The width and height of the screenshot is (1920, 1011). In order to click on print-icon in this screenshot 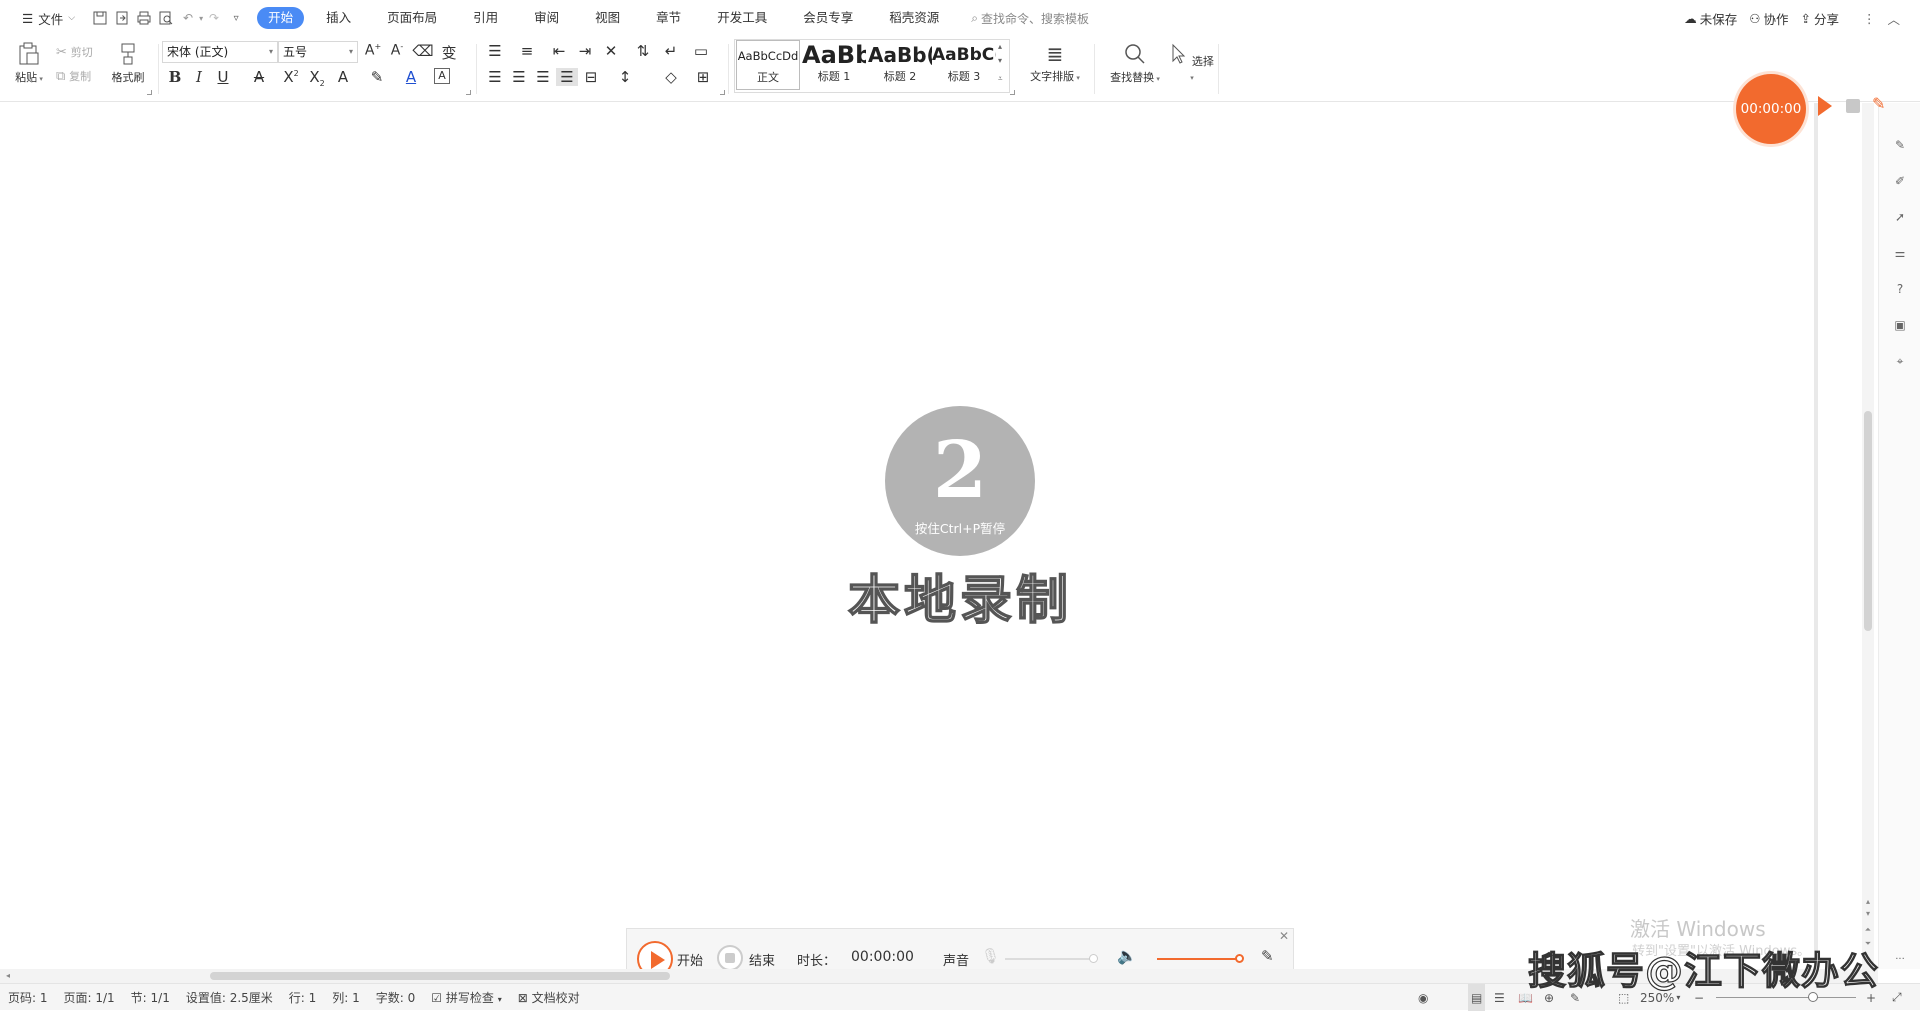, I will do `click(144, 18)`.